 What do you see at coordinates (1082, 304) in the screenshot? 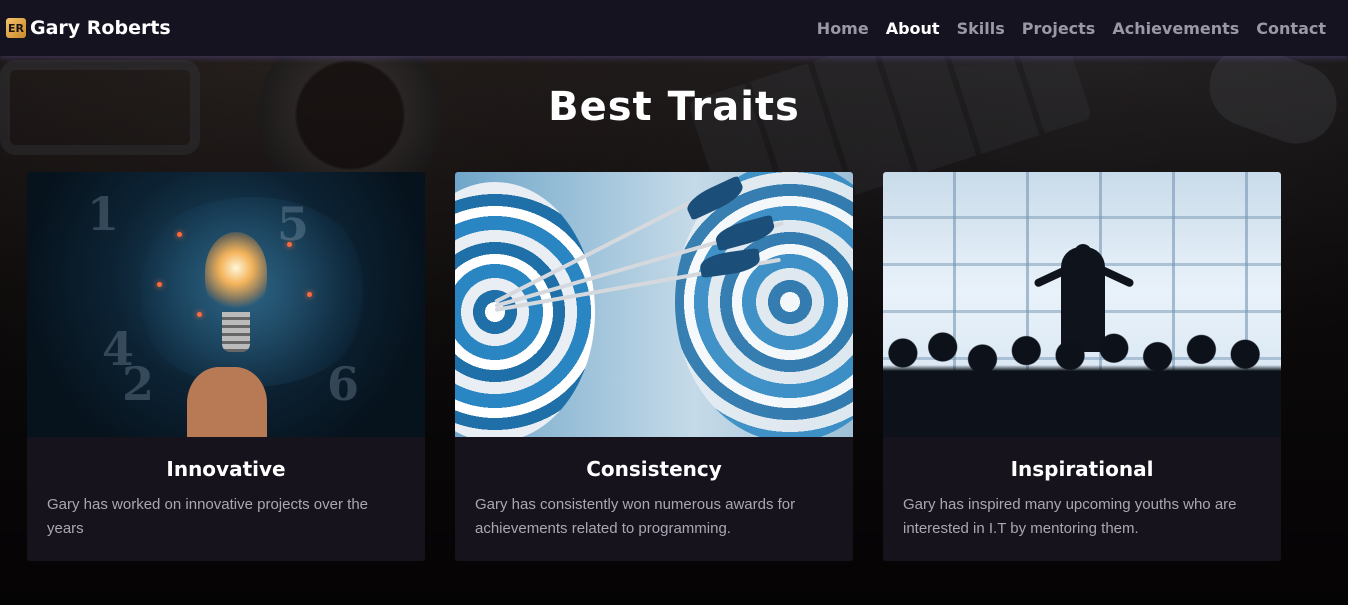
I see `speaker-audience-image` at bounding box center [1082, 304].